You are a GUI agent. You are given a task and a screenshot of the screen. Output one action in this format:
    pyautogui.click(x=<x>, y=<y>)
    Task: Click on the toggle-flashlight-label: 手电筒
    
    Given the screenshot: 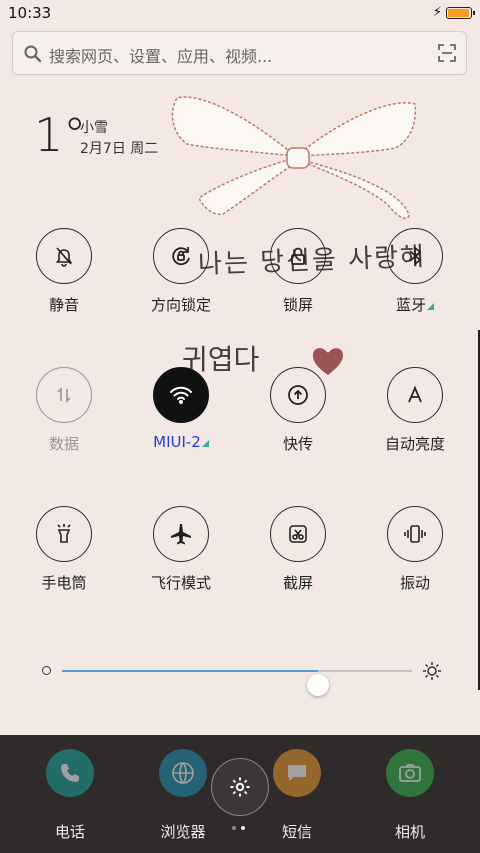 What is the action you would take?
    pyautogui.click(x=64, y=583)
    